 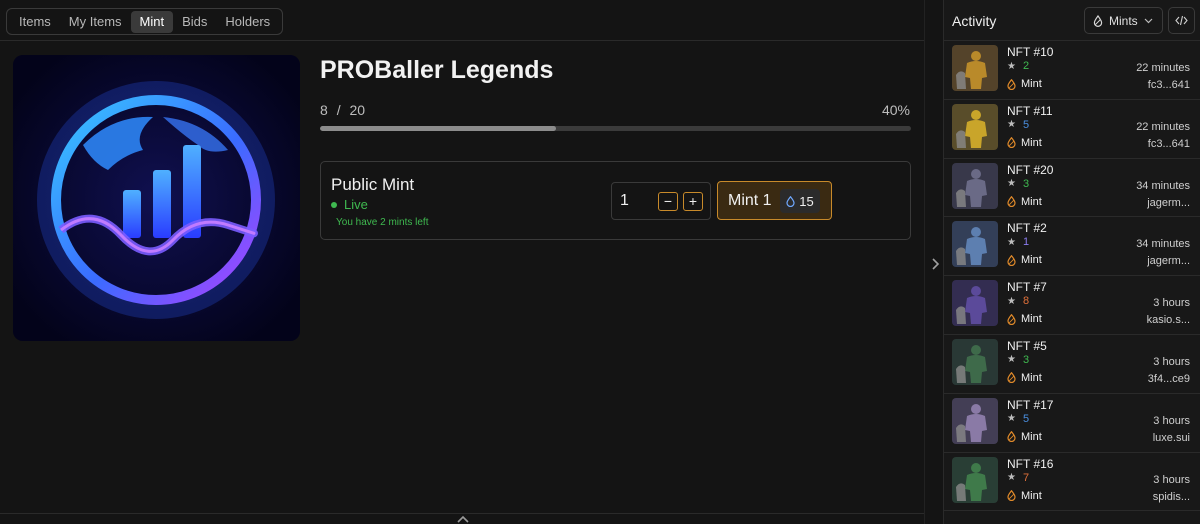 I want to click on activity-time: 3 hours, so click(x=1171, y=361).